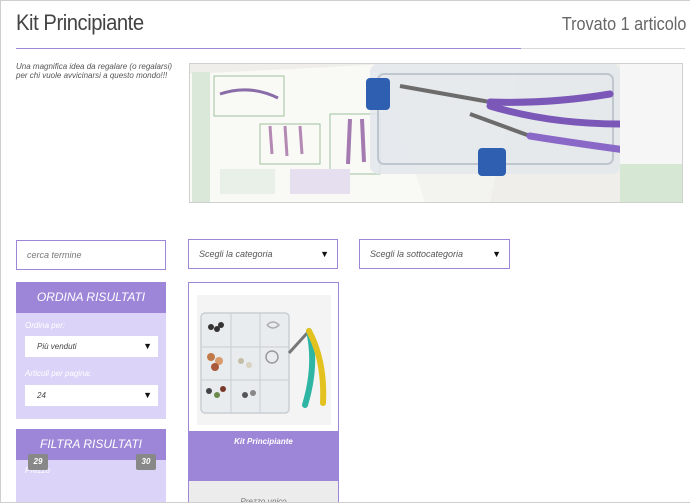  What do you see at coordinates (45, 325) in the screenshot?
I see `sort-label: Ordina per:` at bounding box center [45, 325].